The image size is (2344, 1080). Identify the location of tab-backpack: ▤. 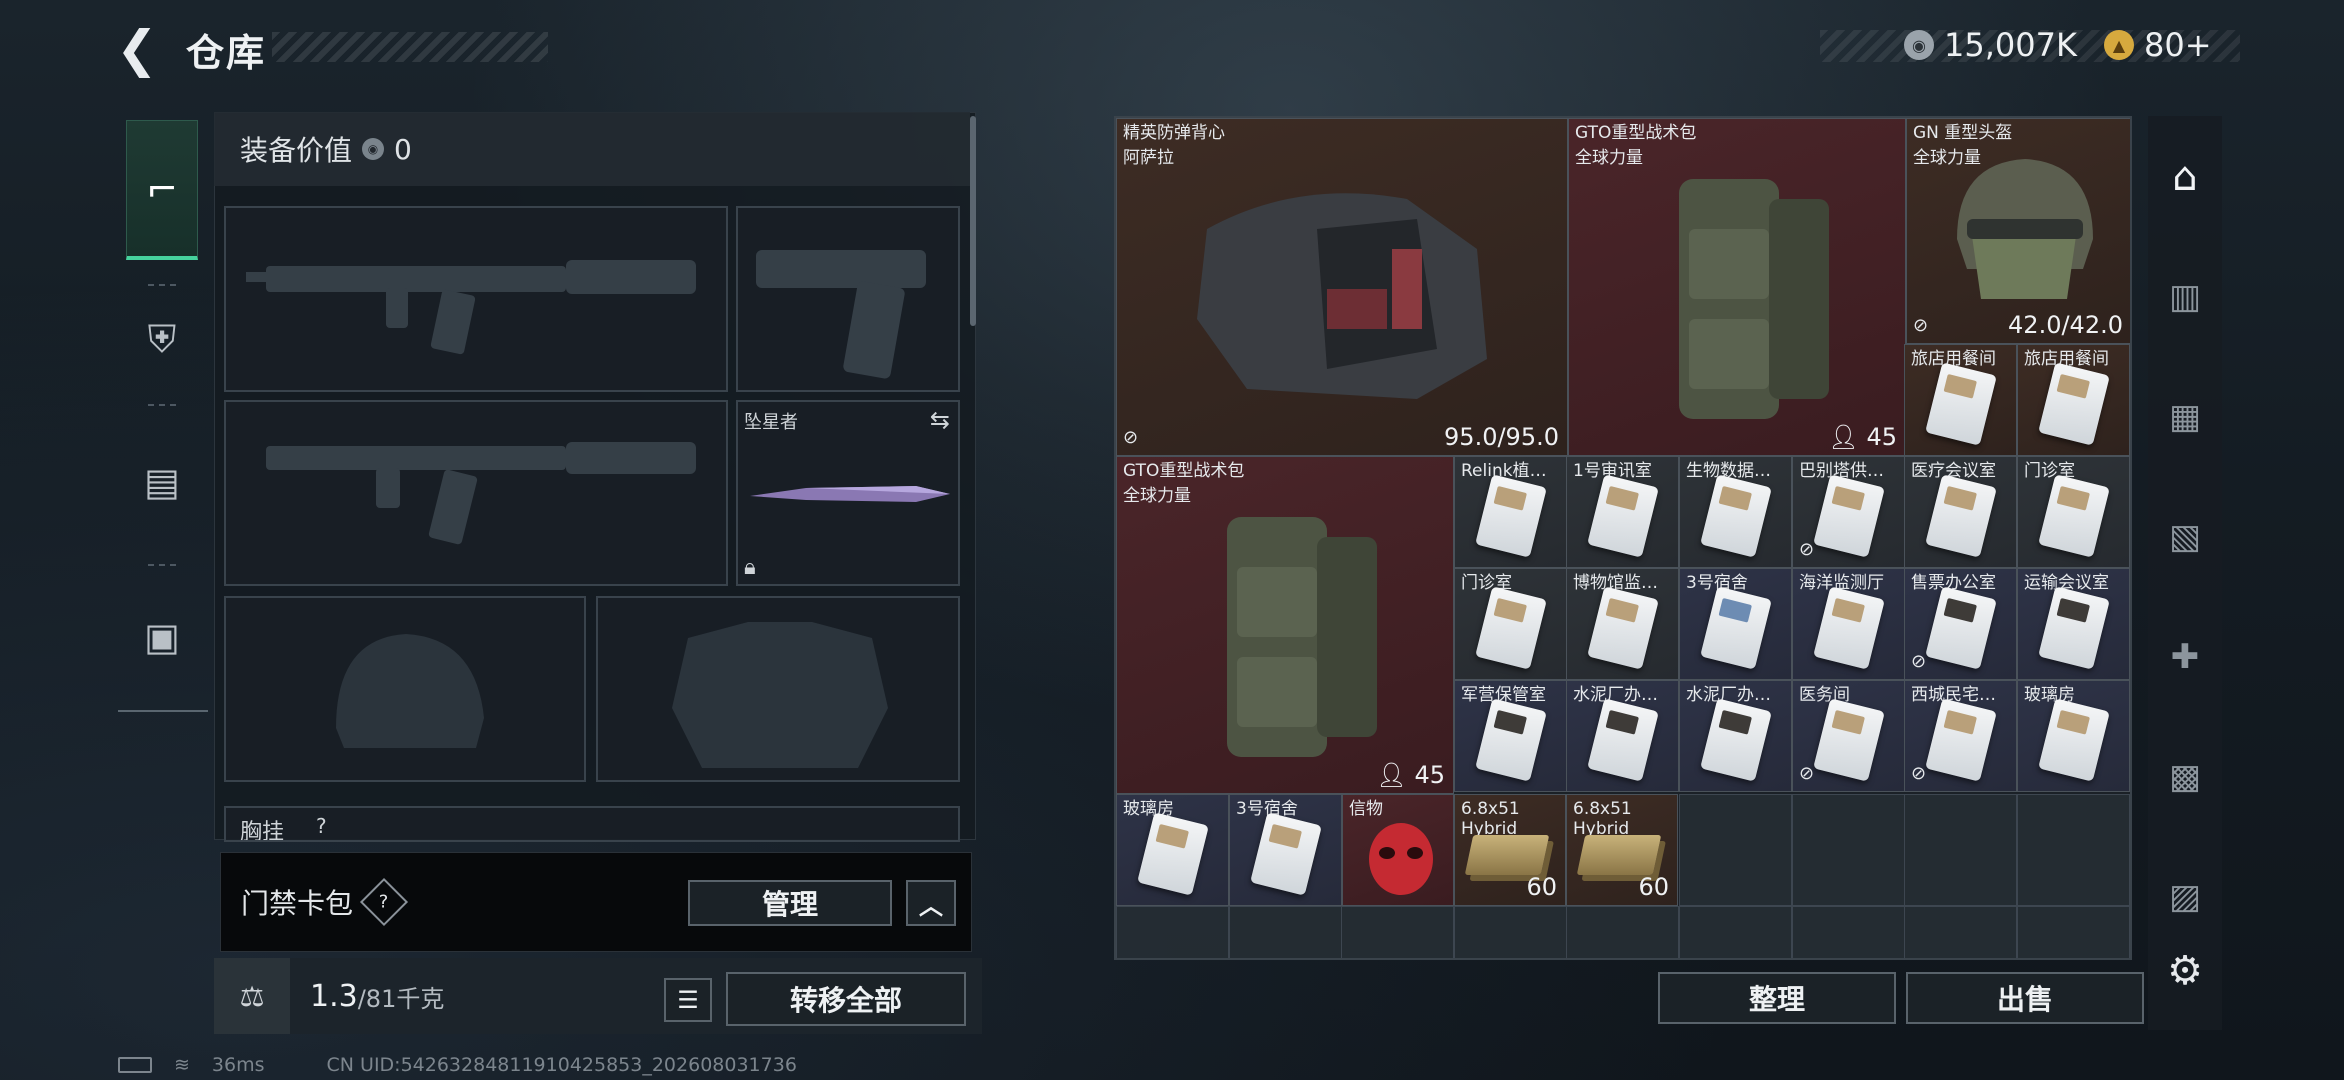
(162, 482).